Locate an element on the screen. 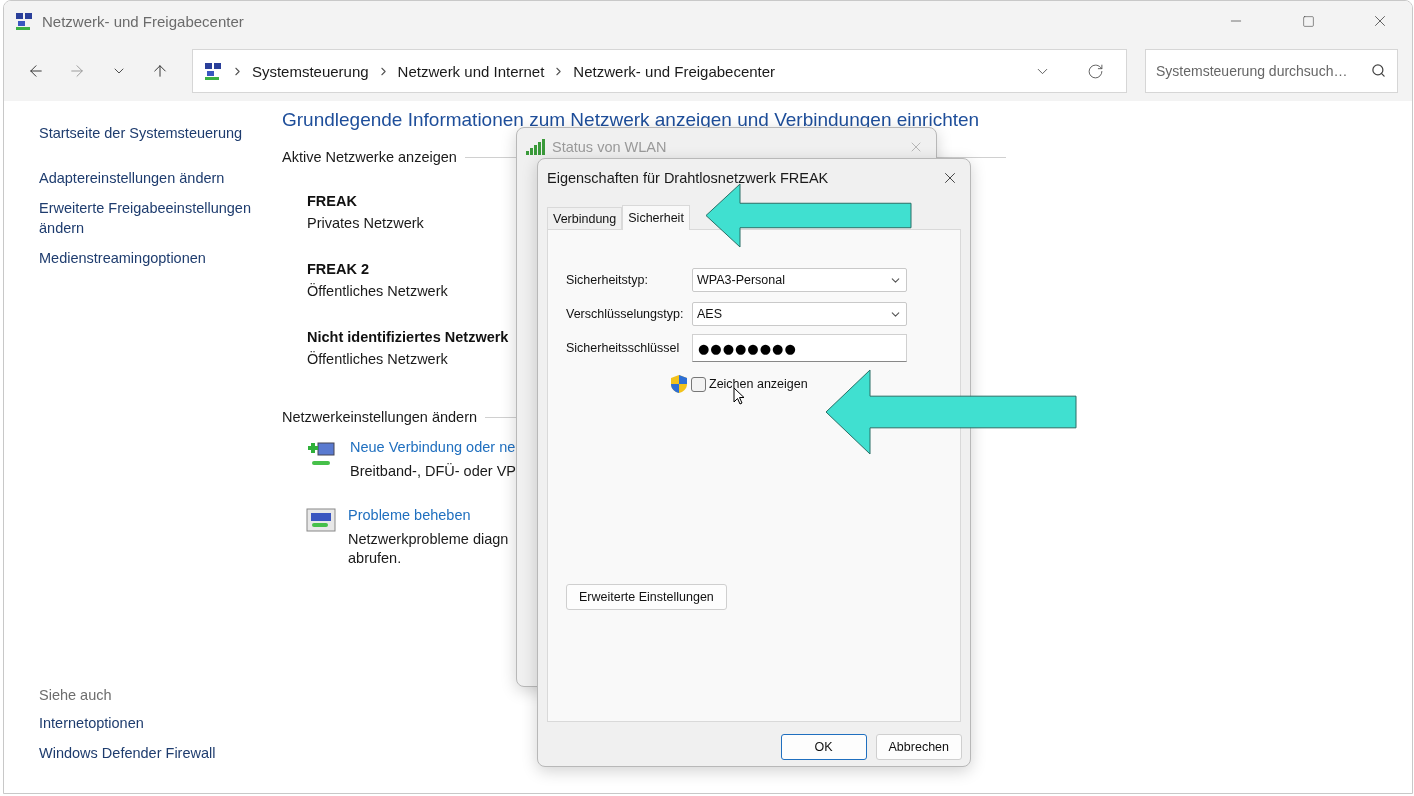  dialog-title: Status von WLAN is located at coordinates (610, 146).